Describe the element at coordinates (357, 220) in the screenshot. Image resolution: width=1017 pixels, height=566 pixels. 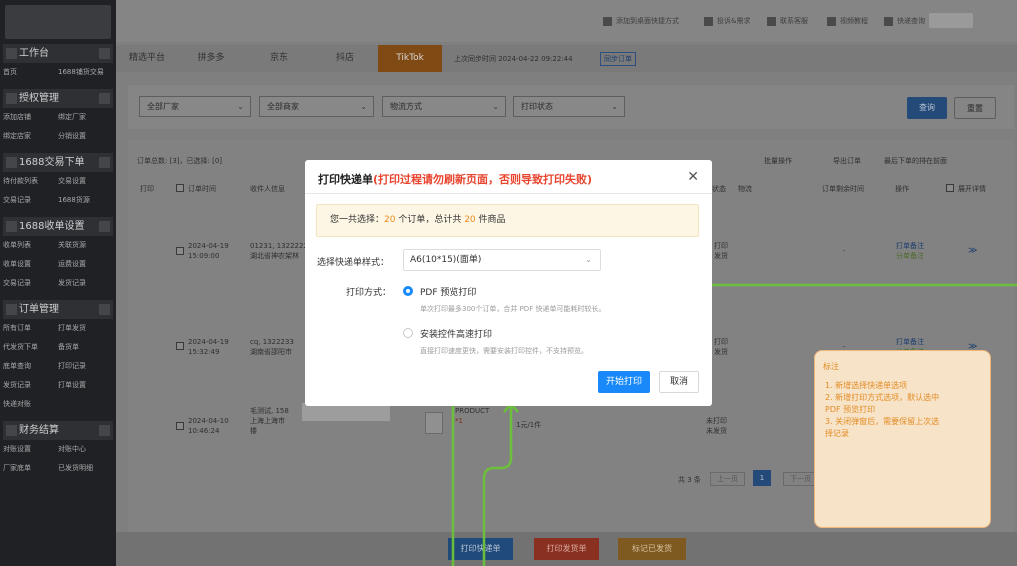
I see `summary-prefix: 您一共选择：` at that location.